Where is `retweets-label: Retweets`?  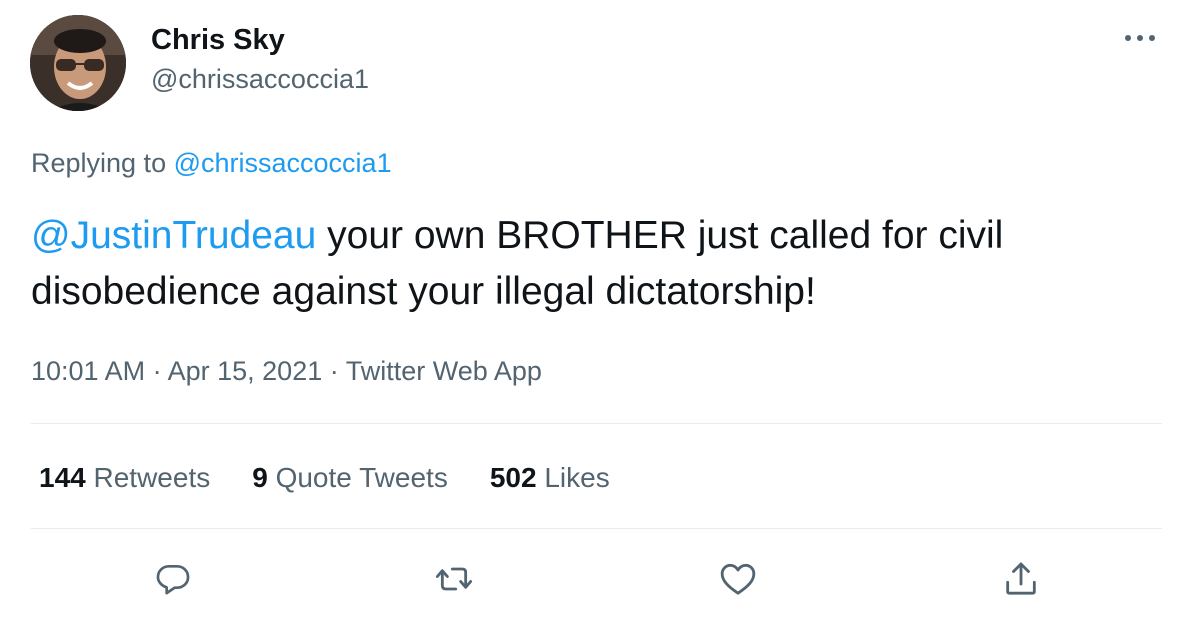 retweets-label: Retweets is located at coordinates (152, 477).